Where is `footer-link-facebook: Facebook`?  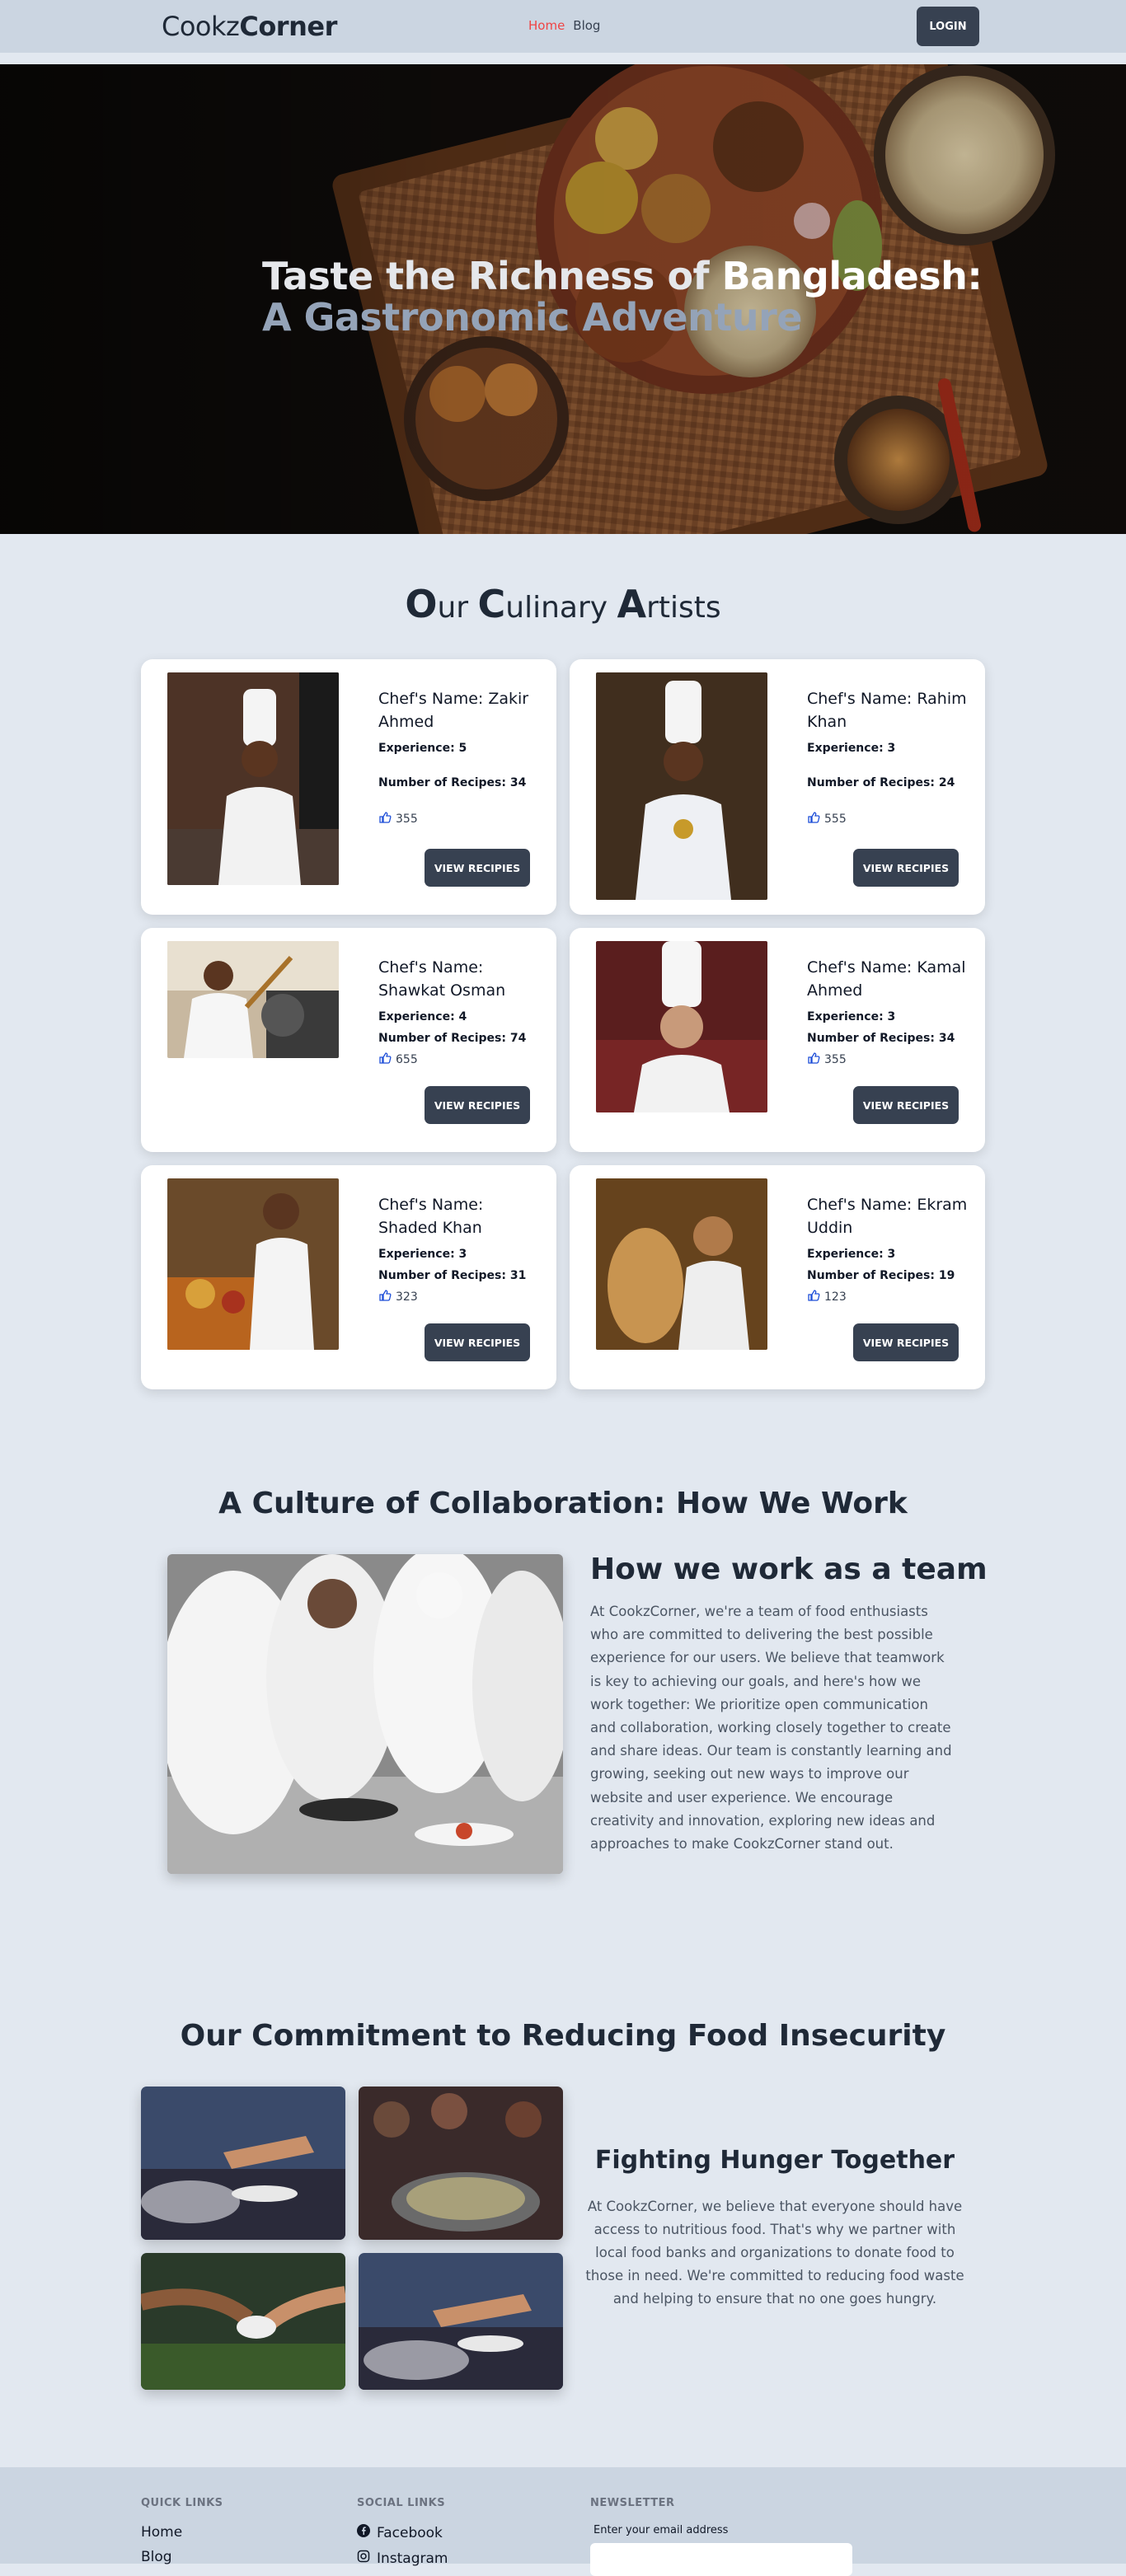
footer-link-facebook: Facebook is located at coordinates (402, 2532).